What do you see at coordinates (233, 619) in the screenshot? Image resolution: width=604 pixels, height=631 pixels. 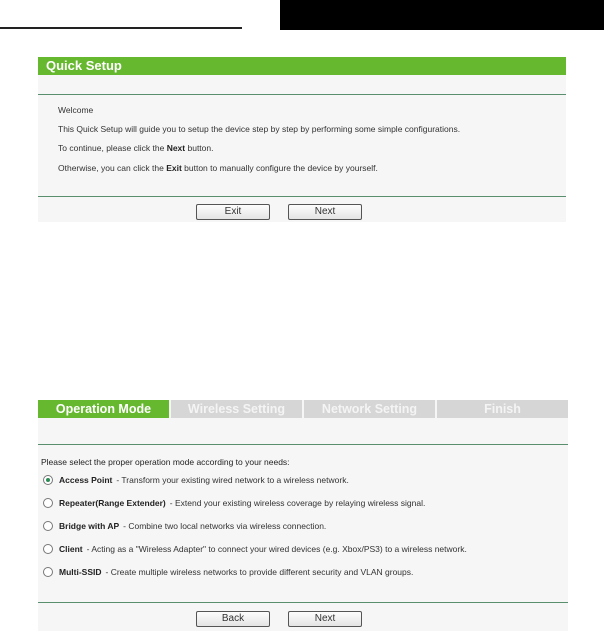 I see `back-button: Back` at bounding box center [233, 619].